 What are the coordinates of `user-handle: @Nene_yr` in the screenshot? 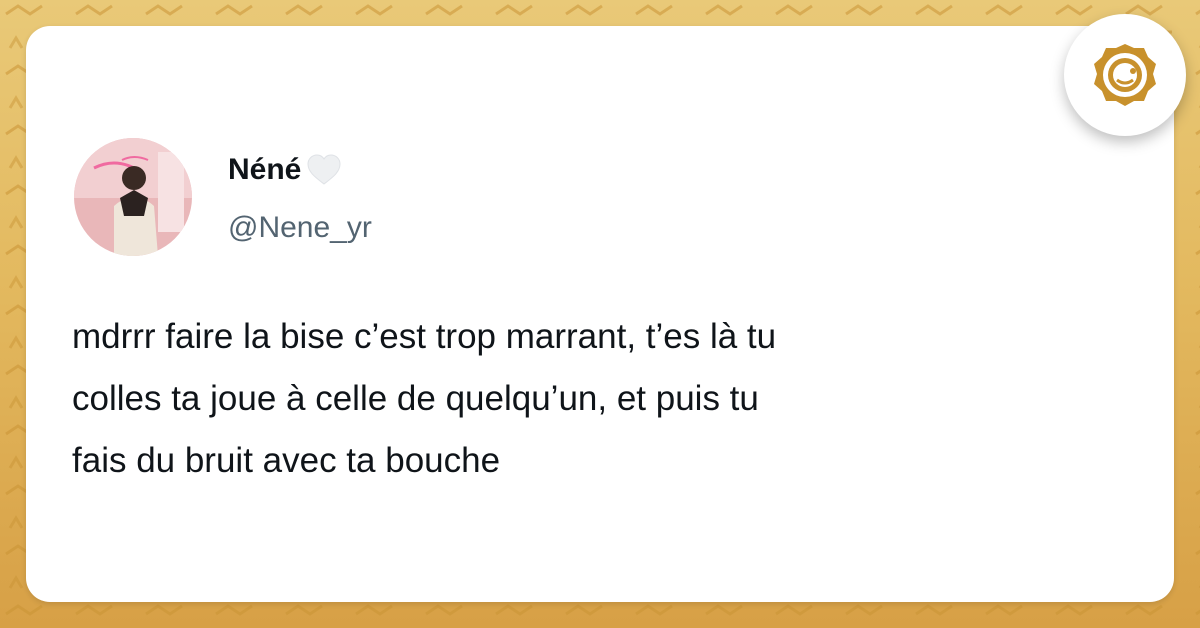 It's located at (300, 228).